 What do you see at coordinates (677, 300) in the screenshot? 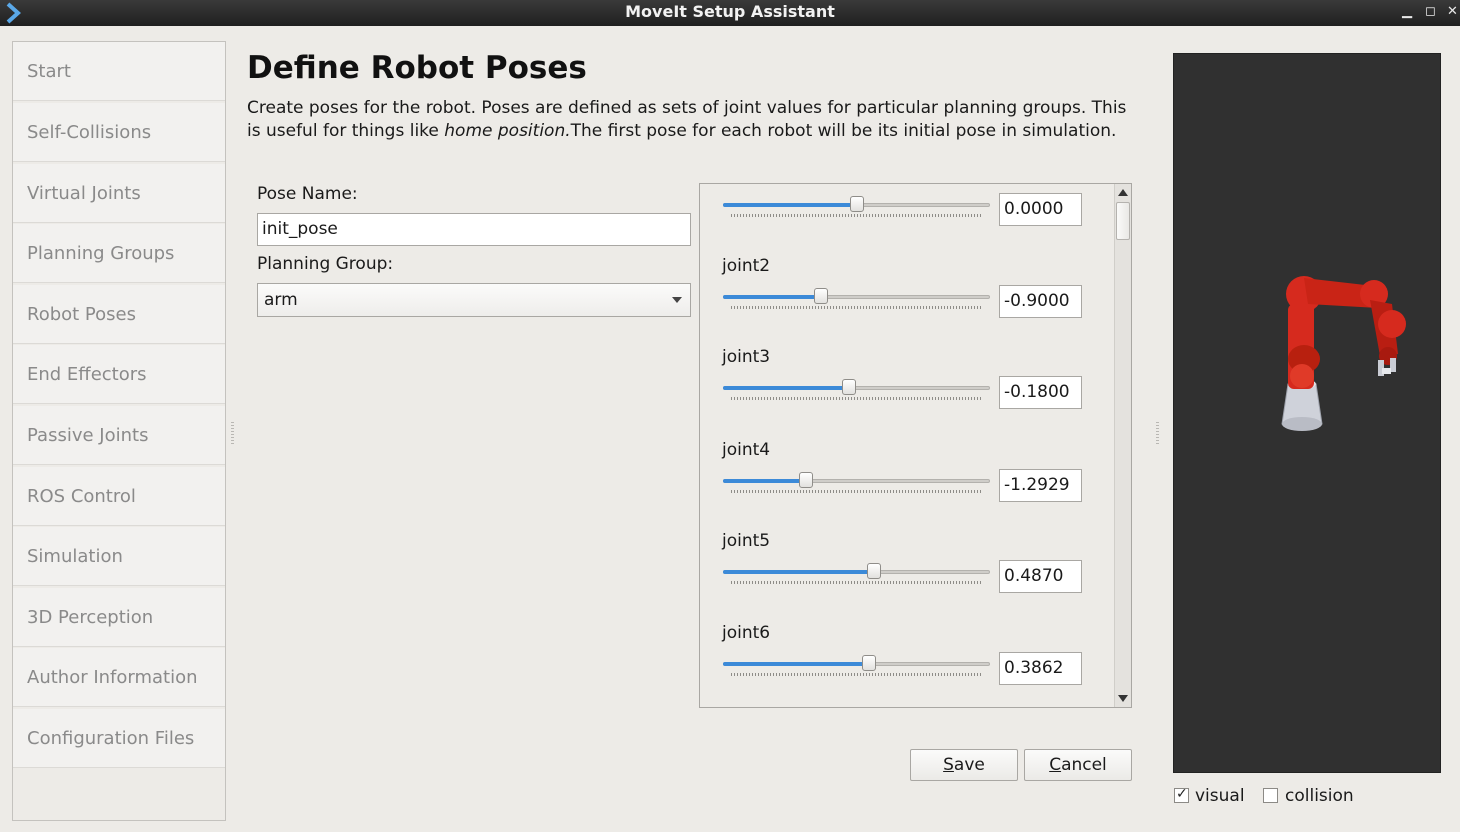
I see `chevron-down-icon` at bounding box center [677, 300].